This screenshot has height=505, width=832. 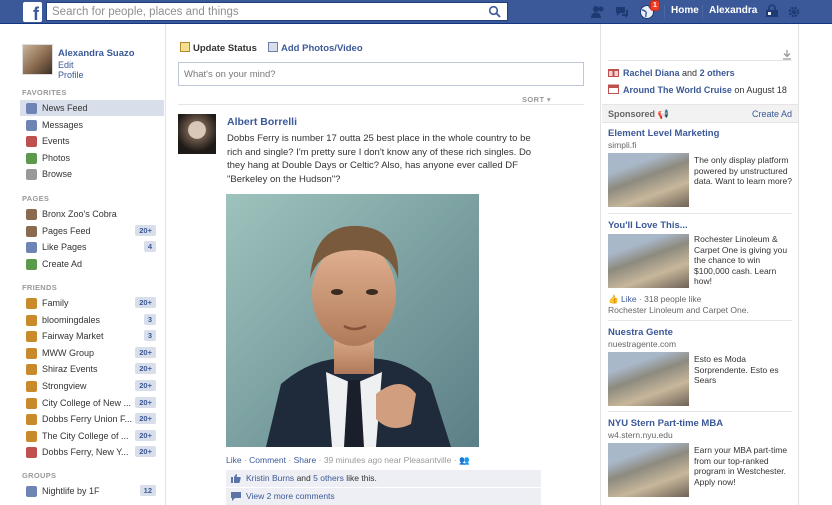 What do you see at coordinates (92, 174) in the screenshot?
I see `nav-item: Browse` at bounding box center [92, 174].